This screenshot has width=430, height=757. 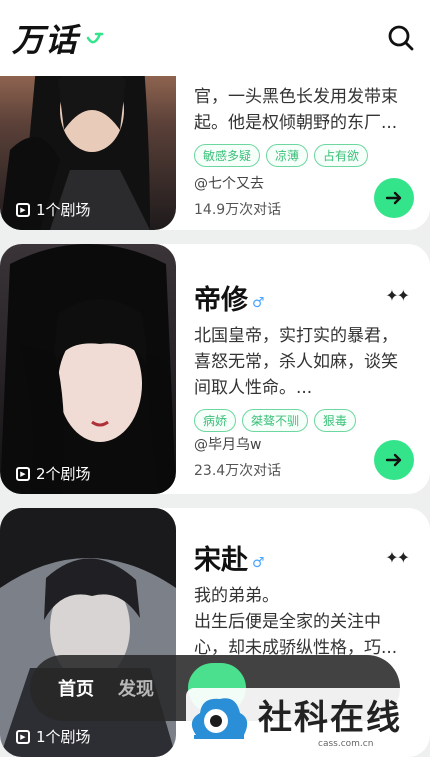 I want to click on watermark-text: 社科在线, so click(x=330, y=717).